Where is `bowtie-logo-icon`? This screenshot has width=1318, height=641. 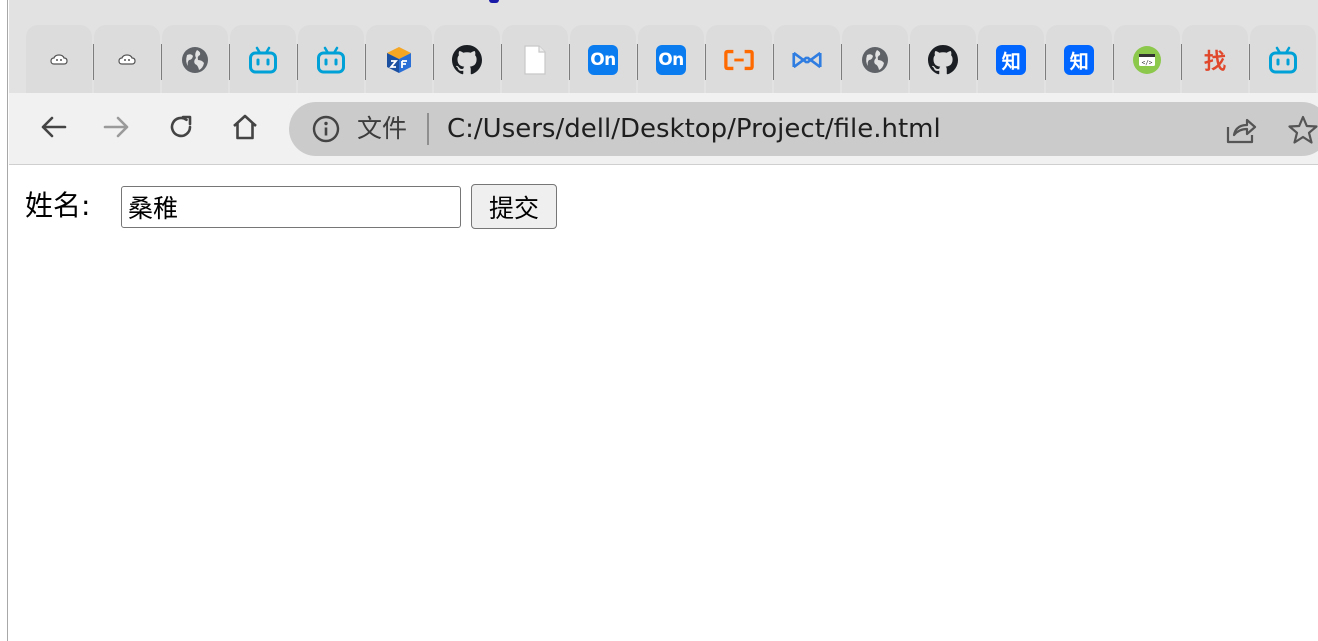
bowtie-logo-icon is located at coordinates (807, 60).